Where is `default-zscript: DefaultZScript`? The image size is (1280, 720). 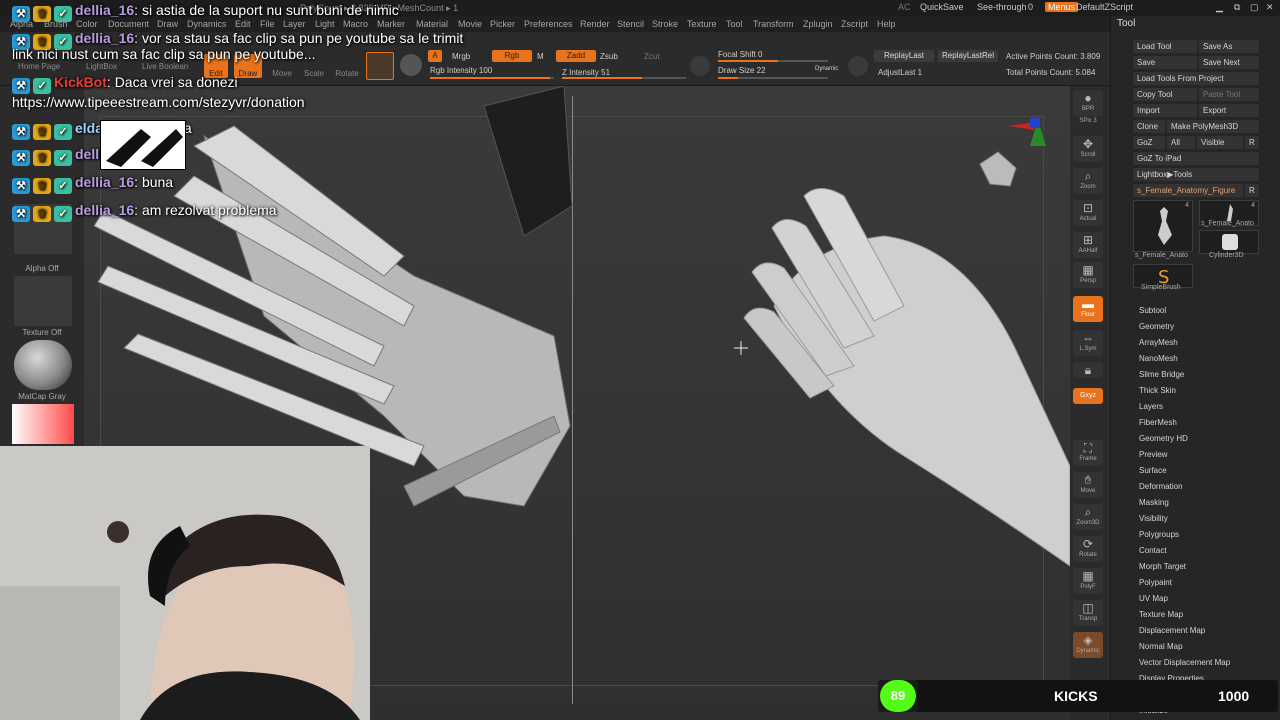
default-zscript: DefaultZScript is located at coordinates (1104, 7).